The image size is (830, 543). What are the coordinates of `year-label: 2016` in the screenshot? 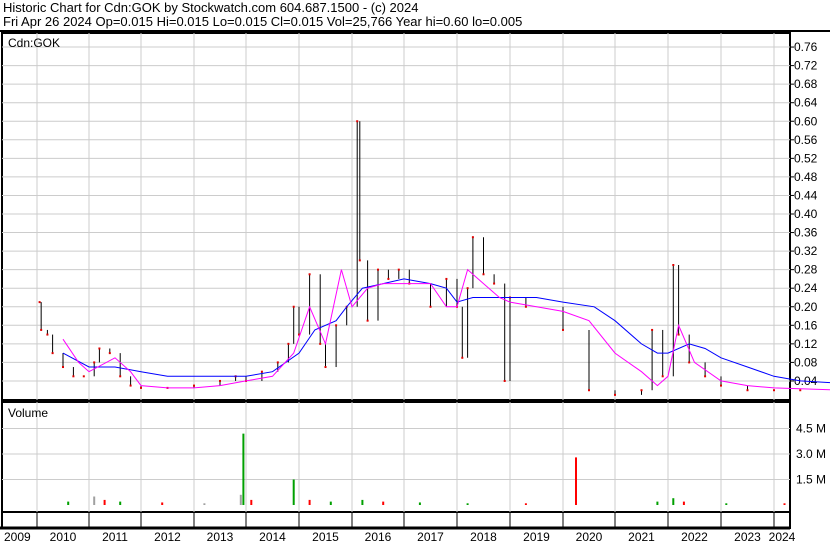 It's located at (378, 536).